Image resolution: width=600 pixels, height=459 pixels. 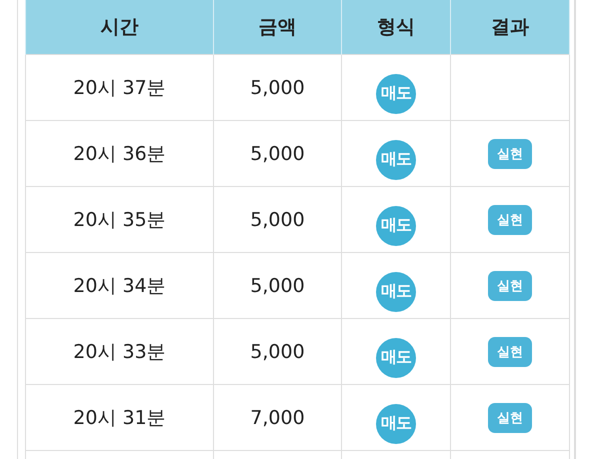 What do you see at coordinates (277, 417) in the screenshot?
I see `table-cell: 7,000` at bounding box center [277, 417].